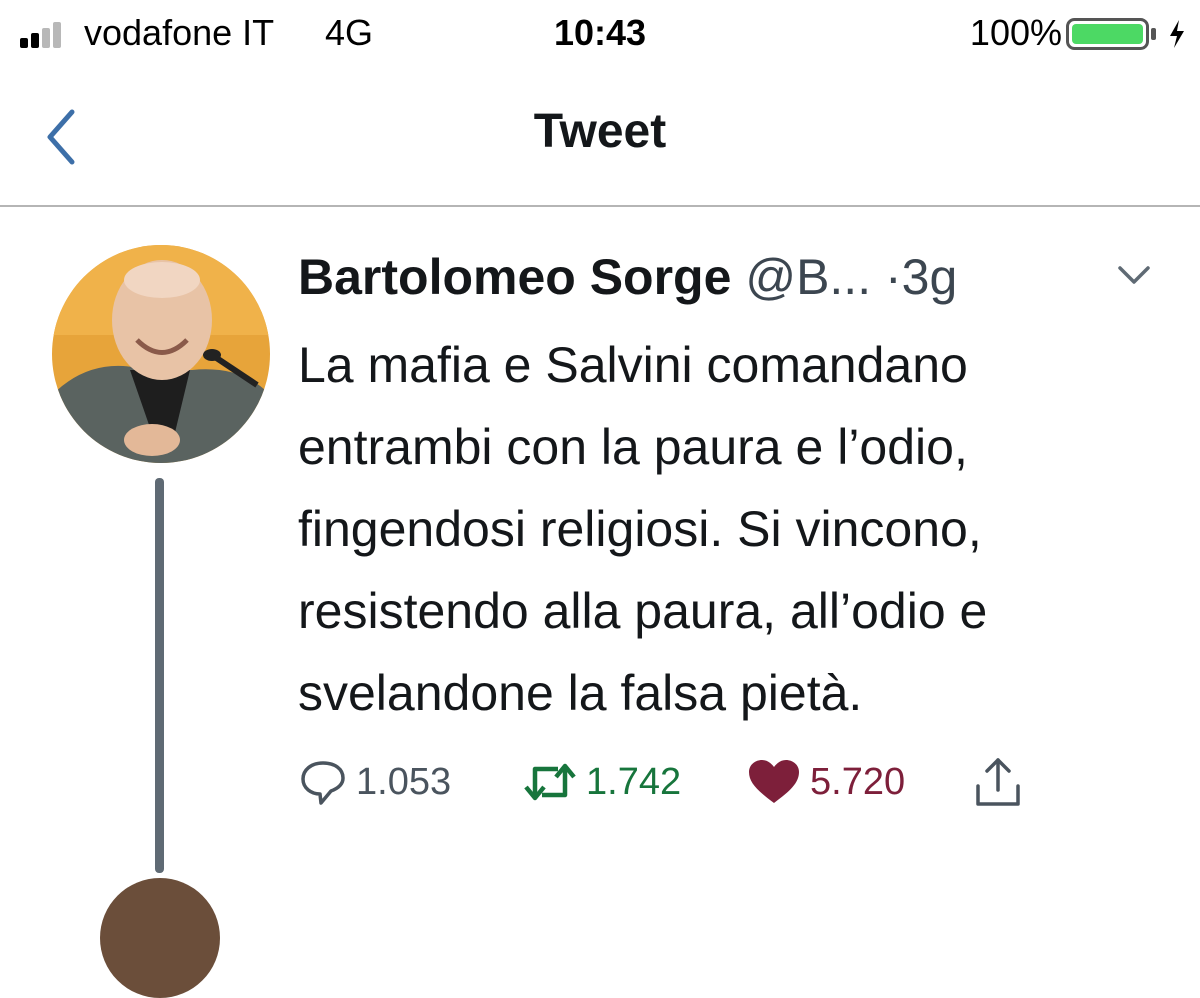 This screenshot has height=998, width=1200. What do you see at coordinates (1177, 34) in the screenshot?
I see `charging-bolt-icon` at bounding box center [1177, 34].